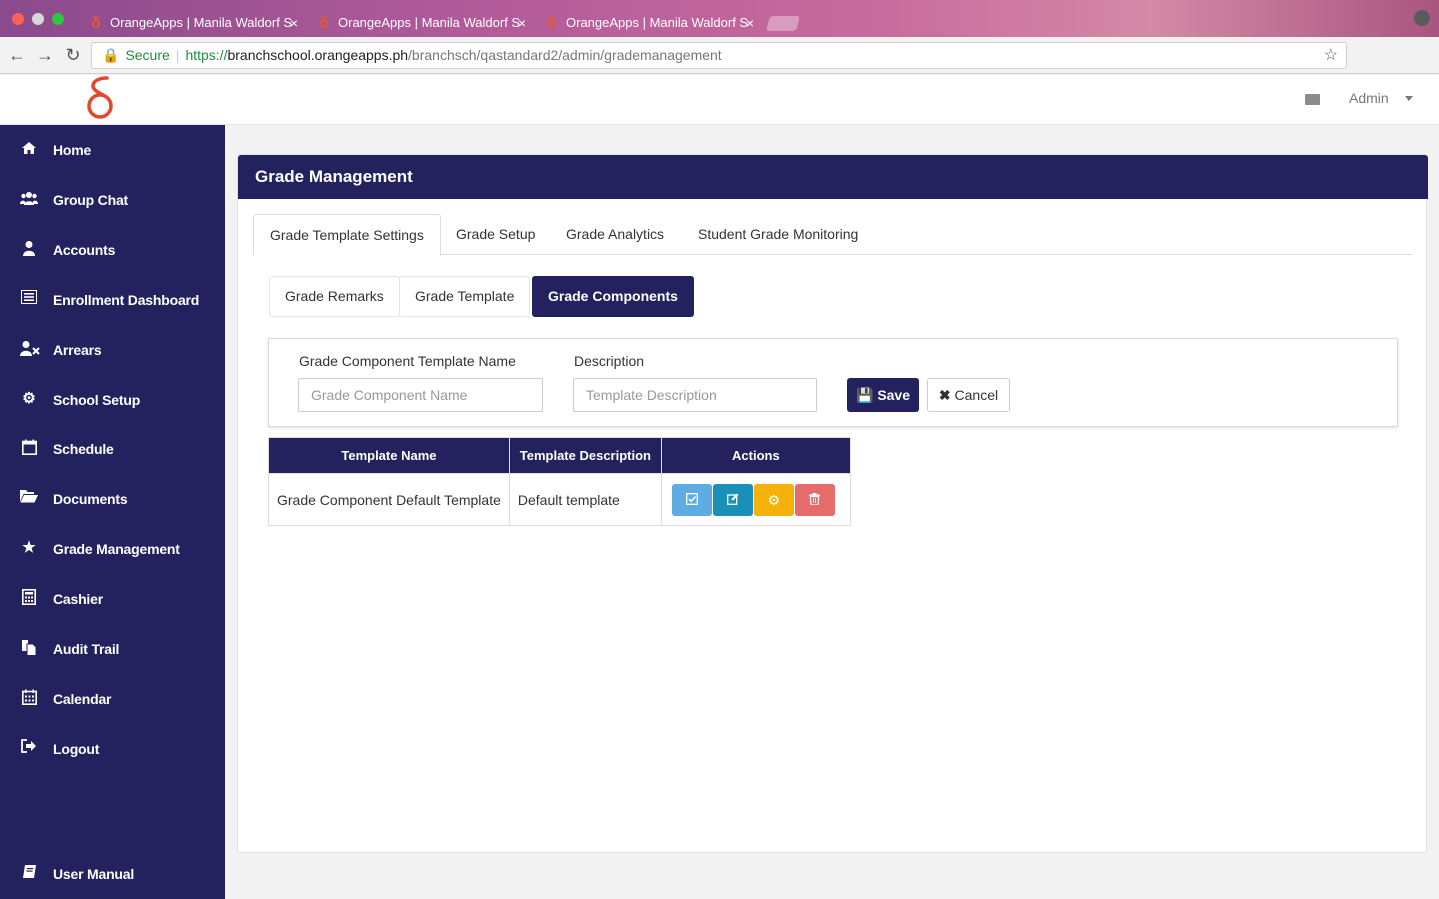 The width and height of the screenshot is (1439, 899). Describe the element at coordinates (778, 235) in the screenshot. I see `tab-student-grade-monitoring: Student Grade Monitoring` at that location.